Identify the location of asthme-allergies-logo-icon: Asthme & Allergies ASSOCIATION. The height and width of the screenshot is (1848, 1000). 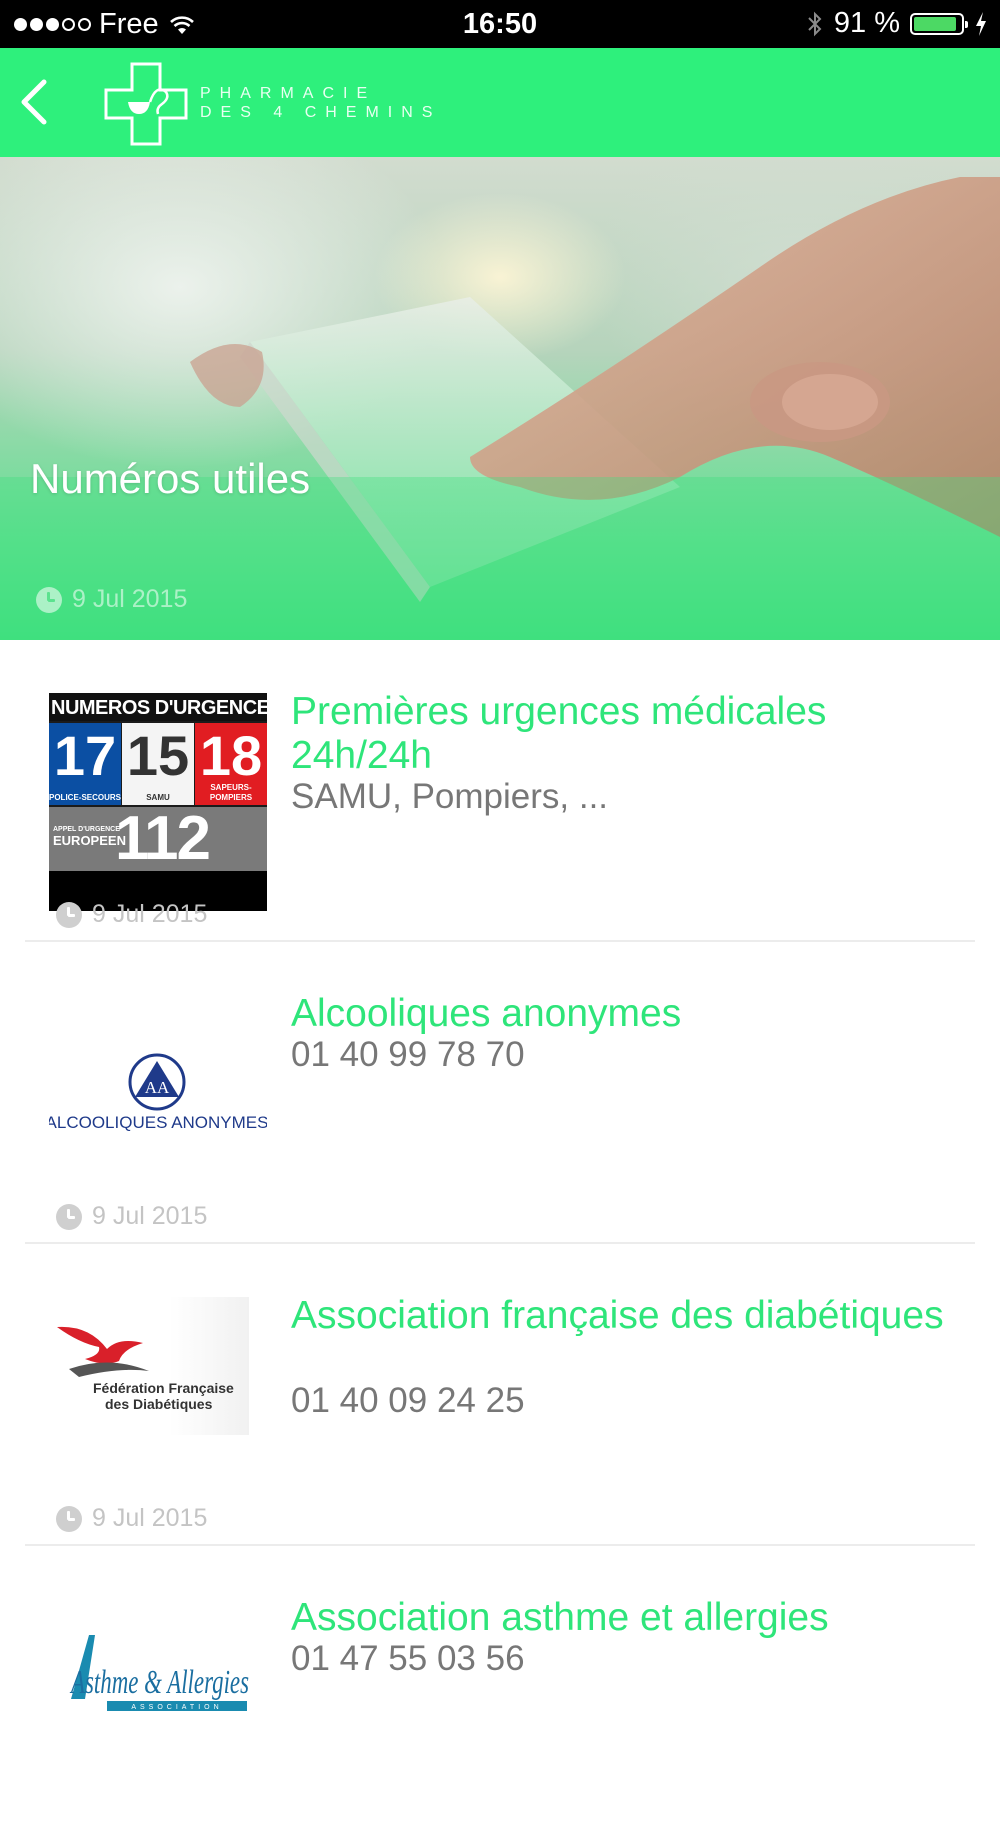
(159, 1673).